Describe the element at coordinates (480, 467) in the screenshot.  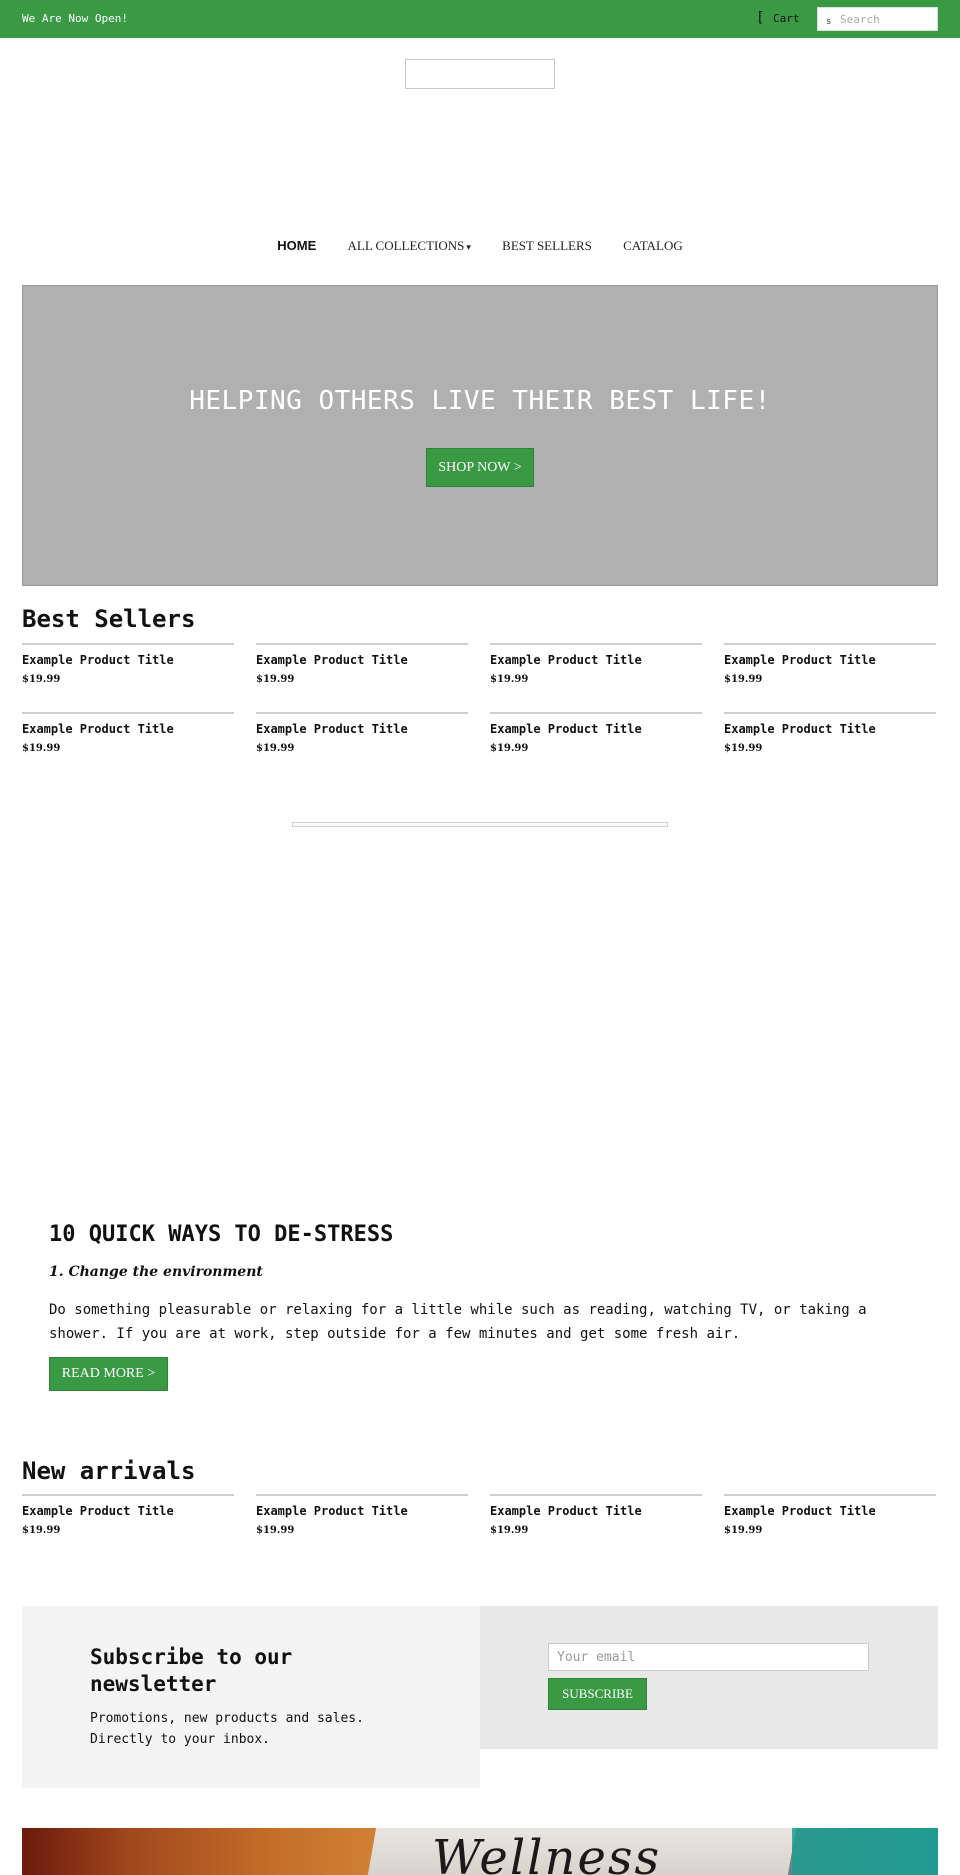
I see `shop-now-button: SHOP NOW >` at that location.